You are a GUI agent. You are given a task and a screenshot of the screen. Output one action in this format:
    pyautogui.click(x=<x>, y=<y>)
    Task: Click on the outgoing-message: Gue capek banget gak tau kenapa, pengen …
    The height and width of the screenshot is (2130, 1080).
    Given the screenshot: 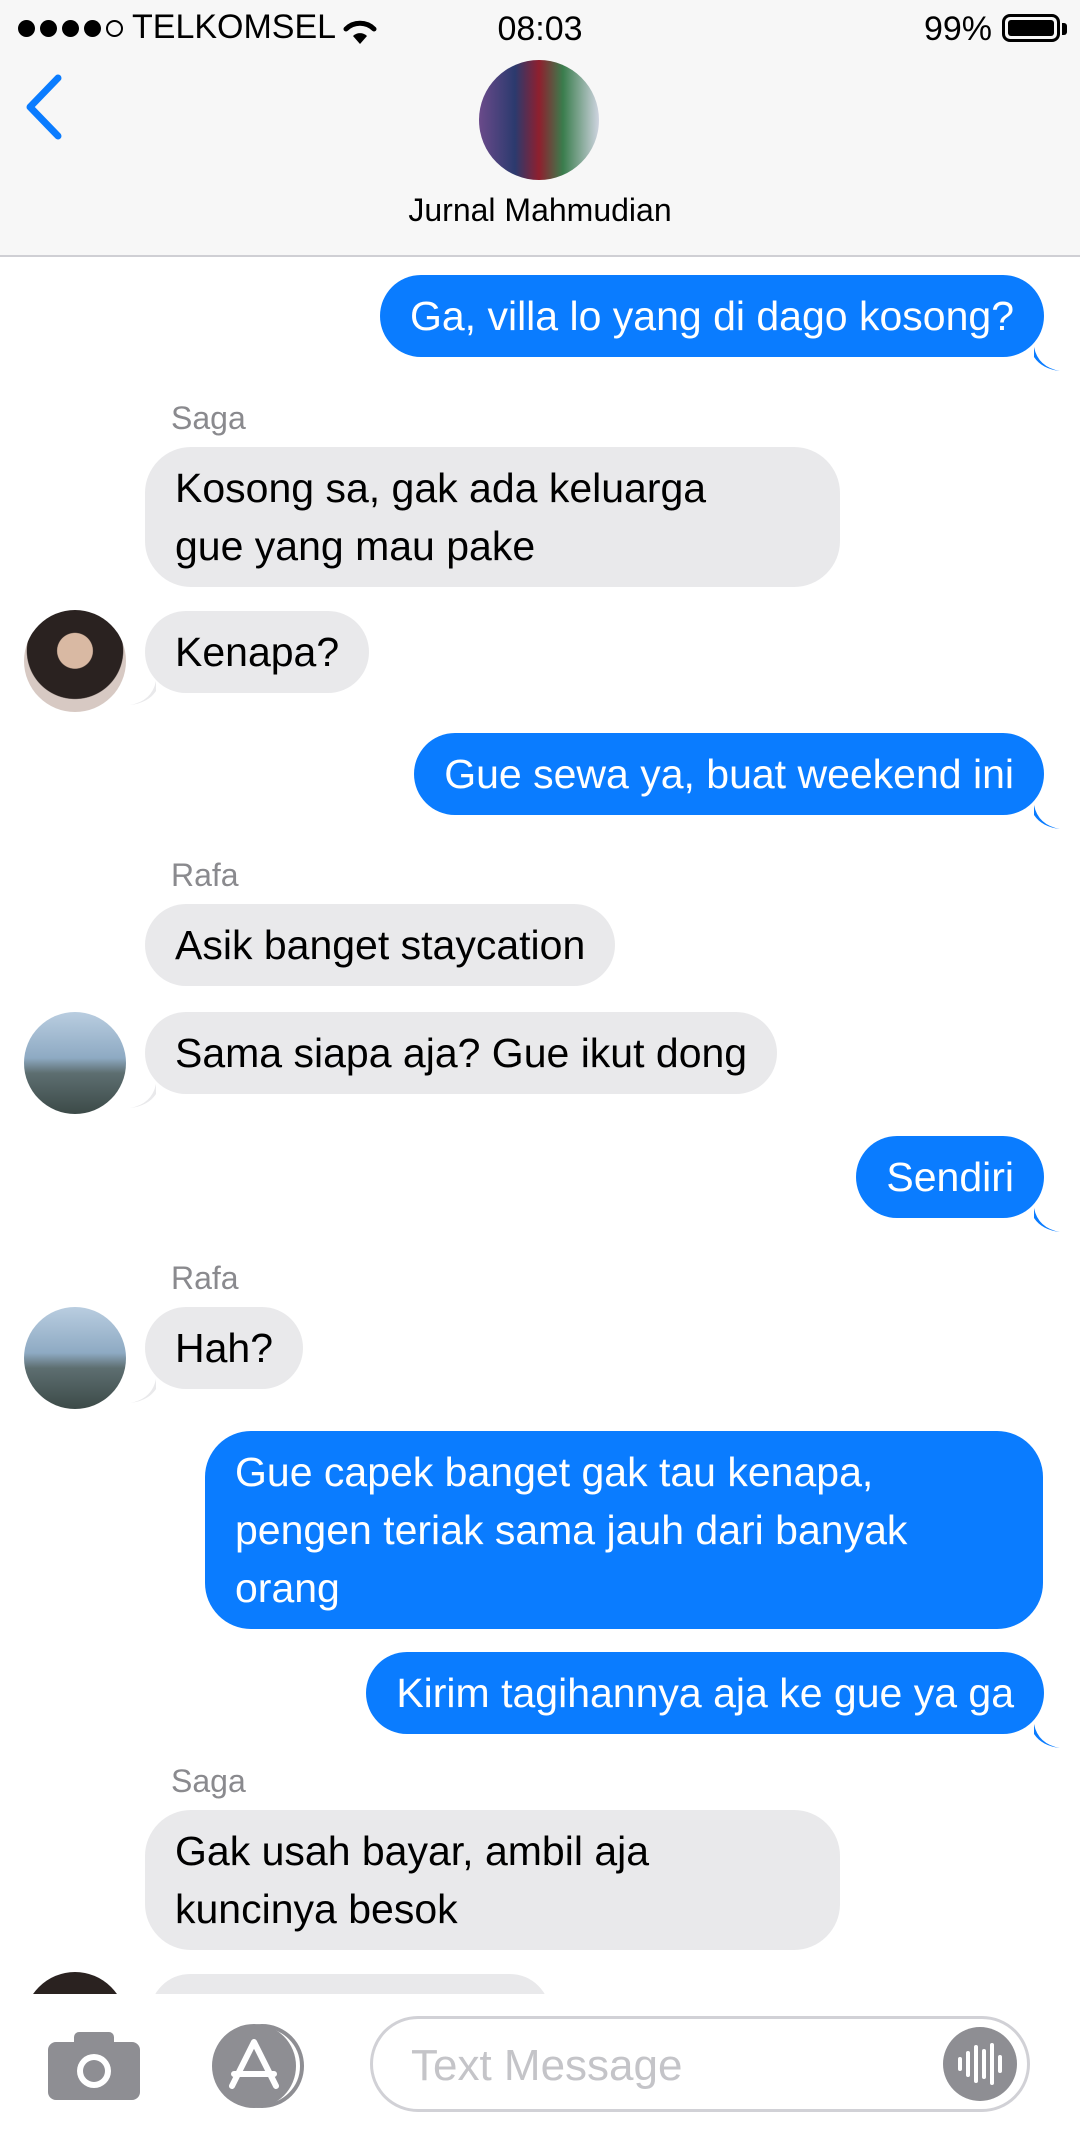 What is the action you would take?
    pyautogui.click(x=624, y=1530)
    